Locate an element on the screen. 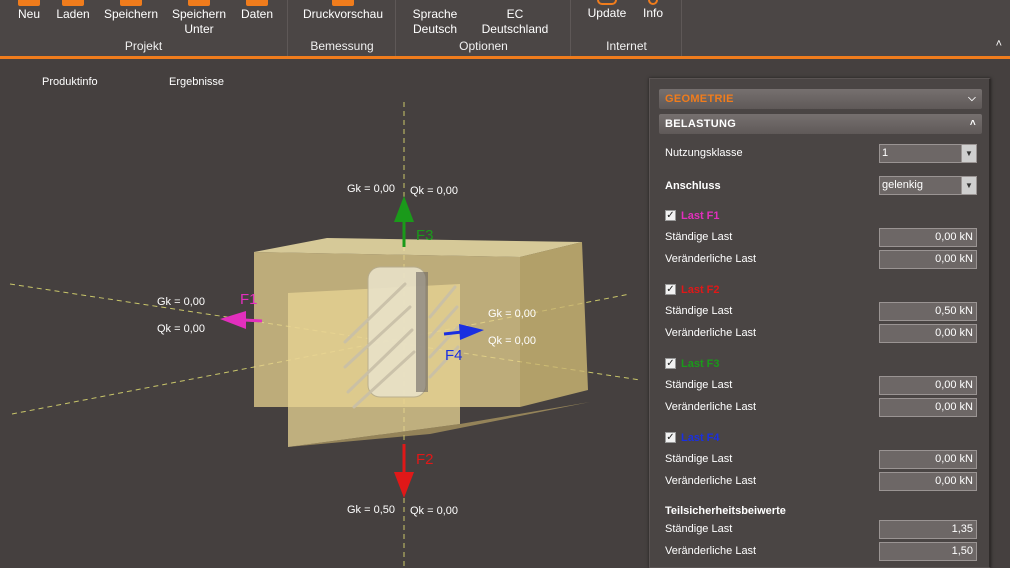 This screenshot has width=1010, height=568. sprache-button: Sprache Deutsch is located at coordinates (435, 18).